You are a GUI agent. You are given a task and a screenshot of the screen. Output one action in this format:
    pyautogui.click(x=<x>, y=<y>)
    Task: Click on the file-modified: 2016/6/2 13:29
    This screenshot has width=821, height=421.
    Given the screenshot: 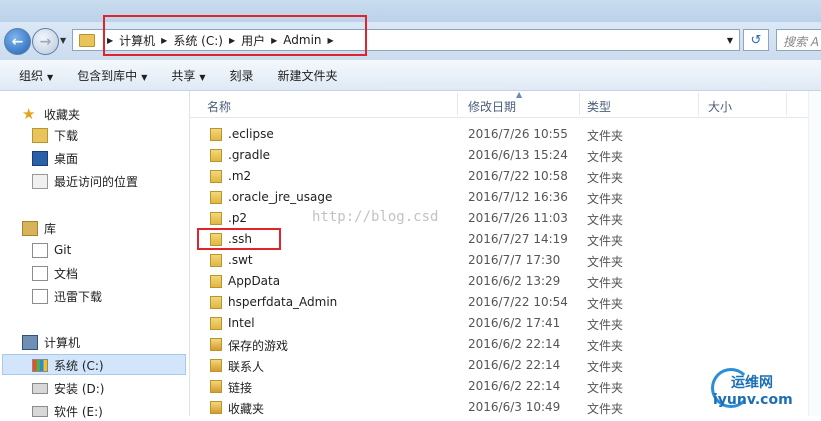 What is the action you would take?
    pyautogui.click(x=514, y=281)
    